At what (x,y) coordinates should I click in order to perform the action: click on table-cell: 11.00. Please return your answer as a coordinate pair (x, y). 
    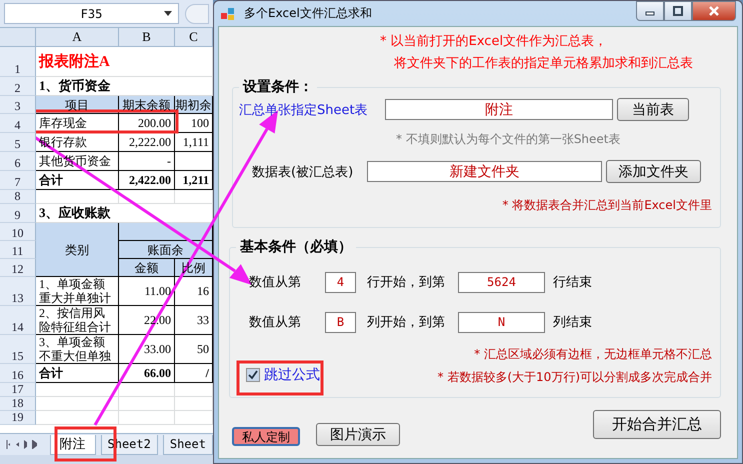
    Looking at the image, I should click on (147, 291).